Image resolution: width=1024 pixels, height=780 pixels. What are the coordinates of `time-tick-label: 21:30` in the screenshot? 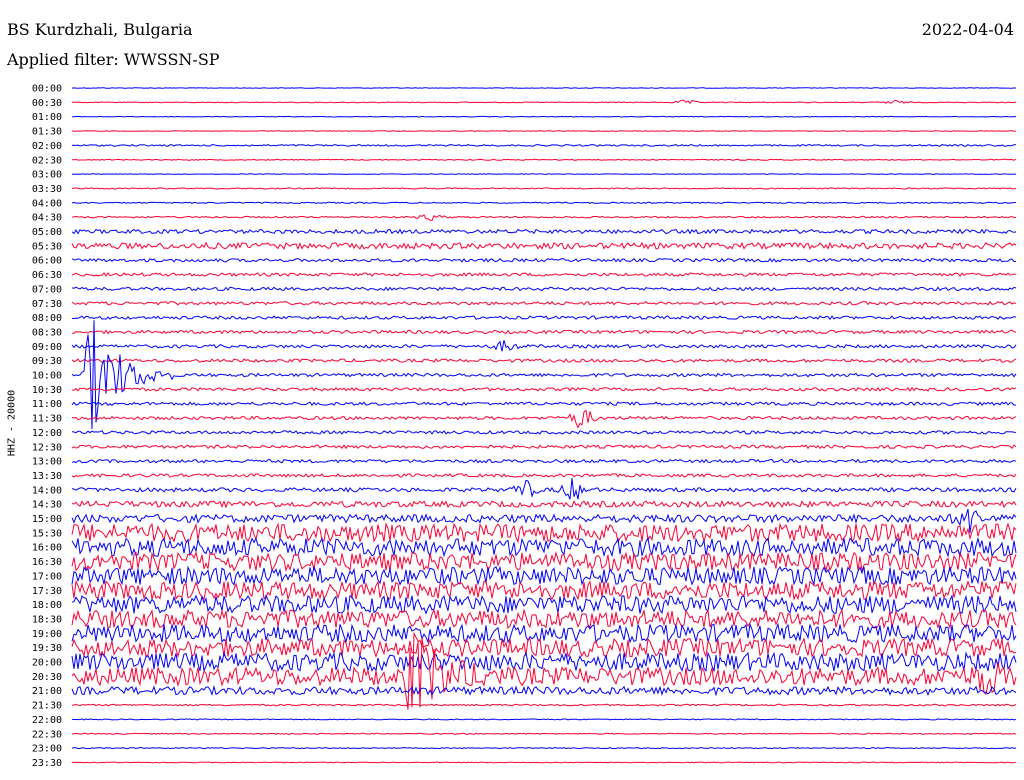 It's located at (47, 706).